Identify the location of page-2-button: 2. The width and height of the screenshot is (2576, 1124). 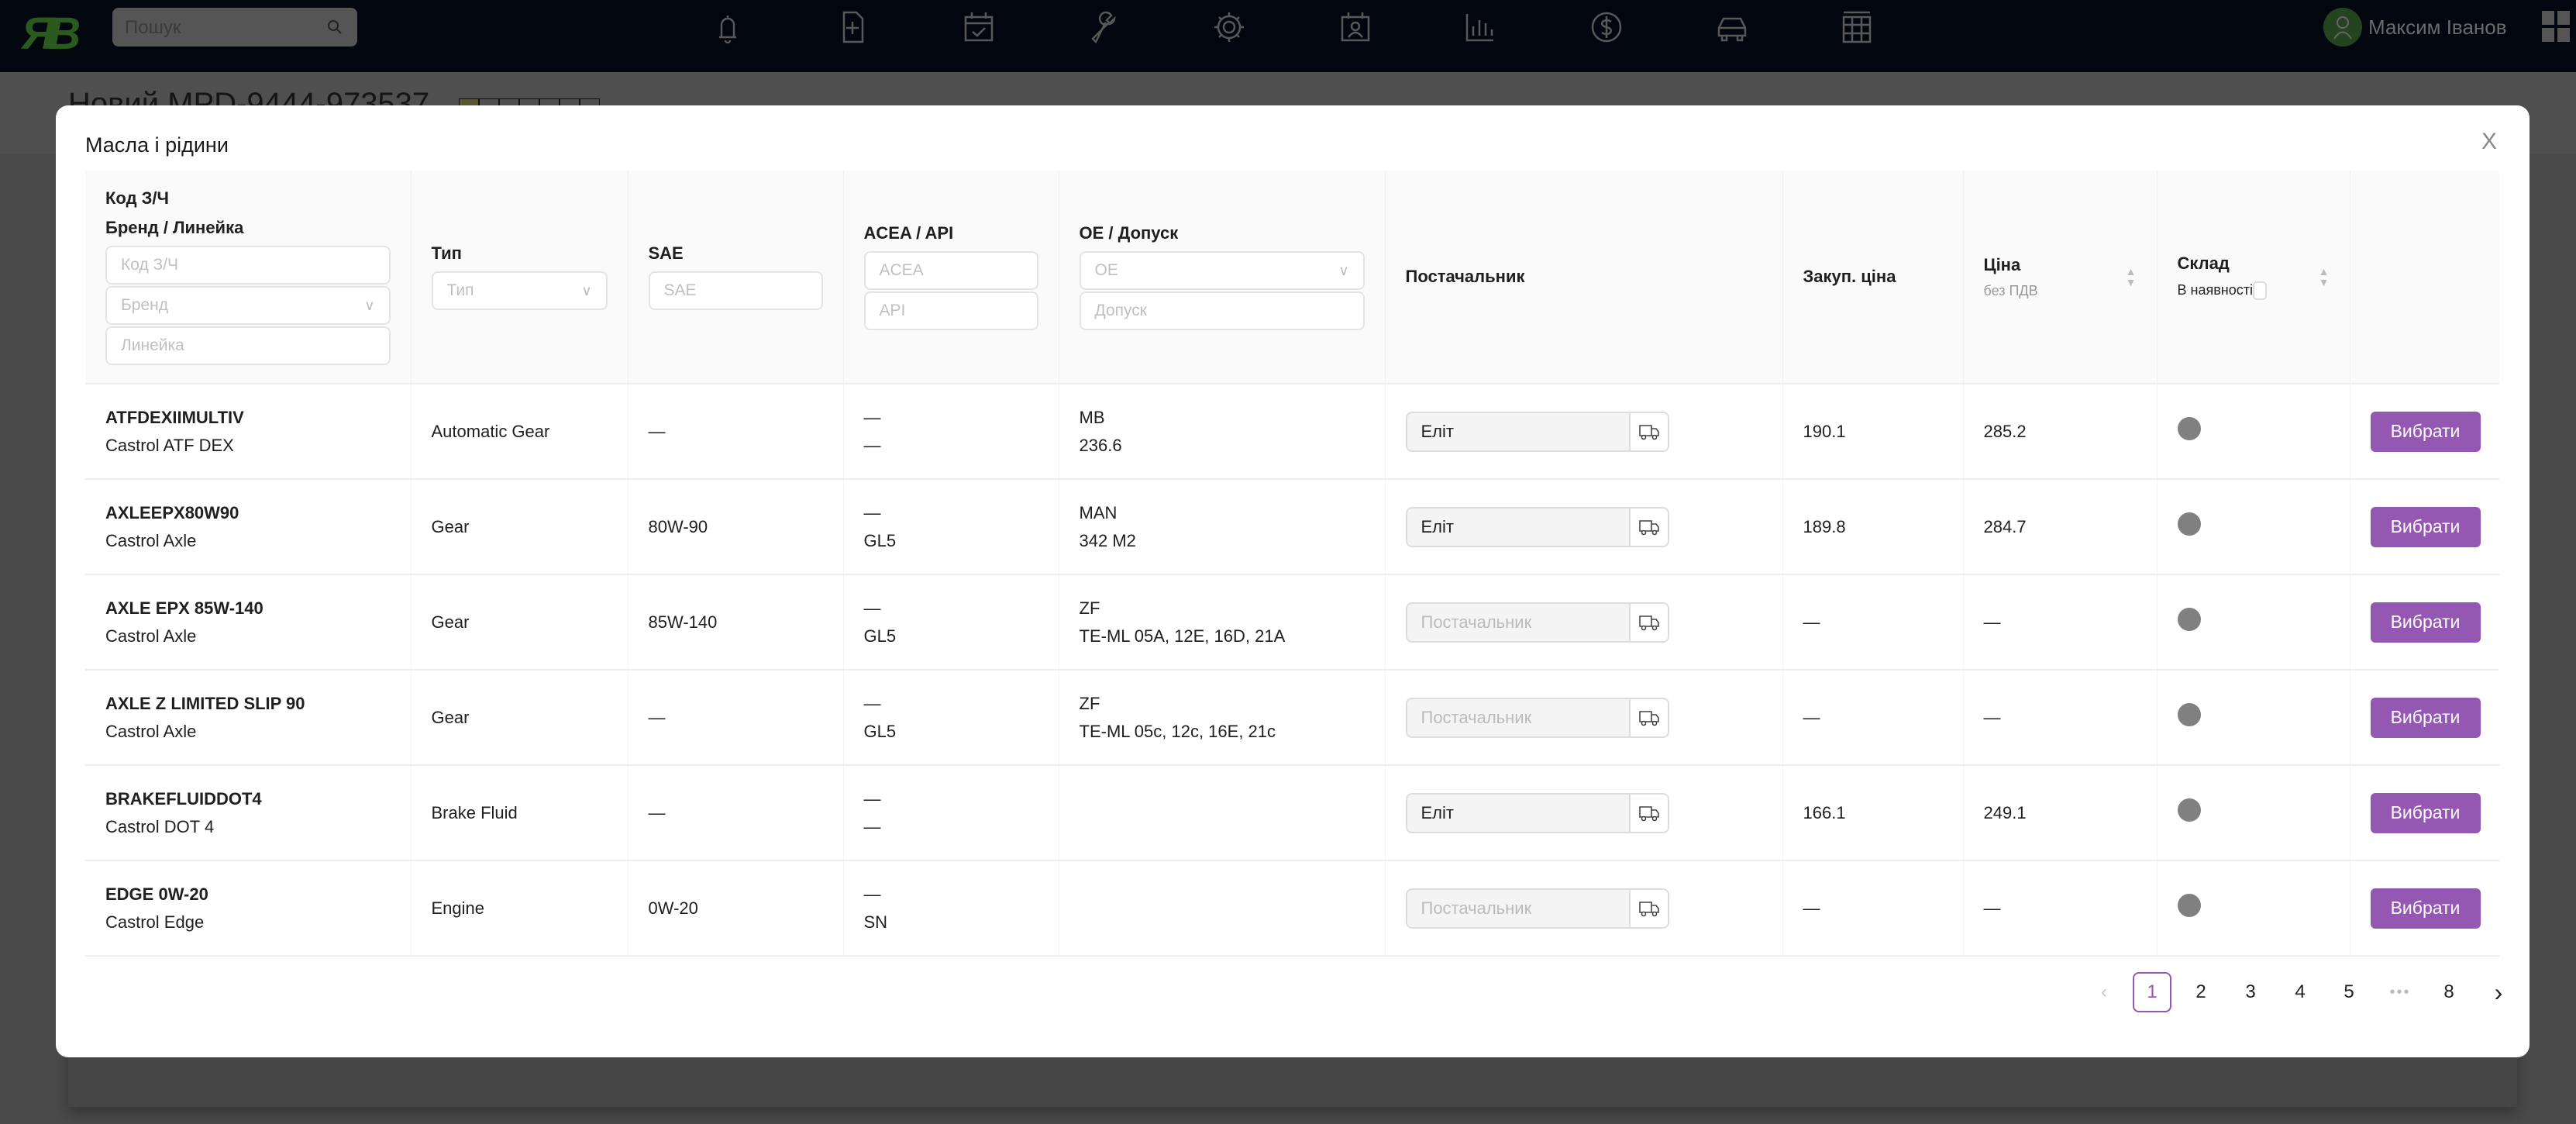
(2201, 992).